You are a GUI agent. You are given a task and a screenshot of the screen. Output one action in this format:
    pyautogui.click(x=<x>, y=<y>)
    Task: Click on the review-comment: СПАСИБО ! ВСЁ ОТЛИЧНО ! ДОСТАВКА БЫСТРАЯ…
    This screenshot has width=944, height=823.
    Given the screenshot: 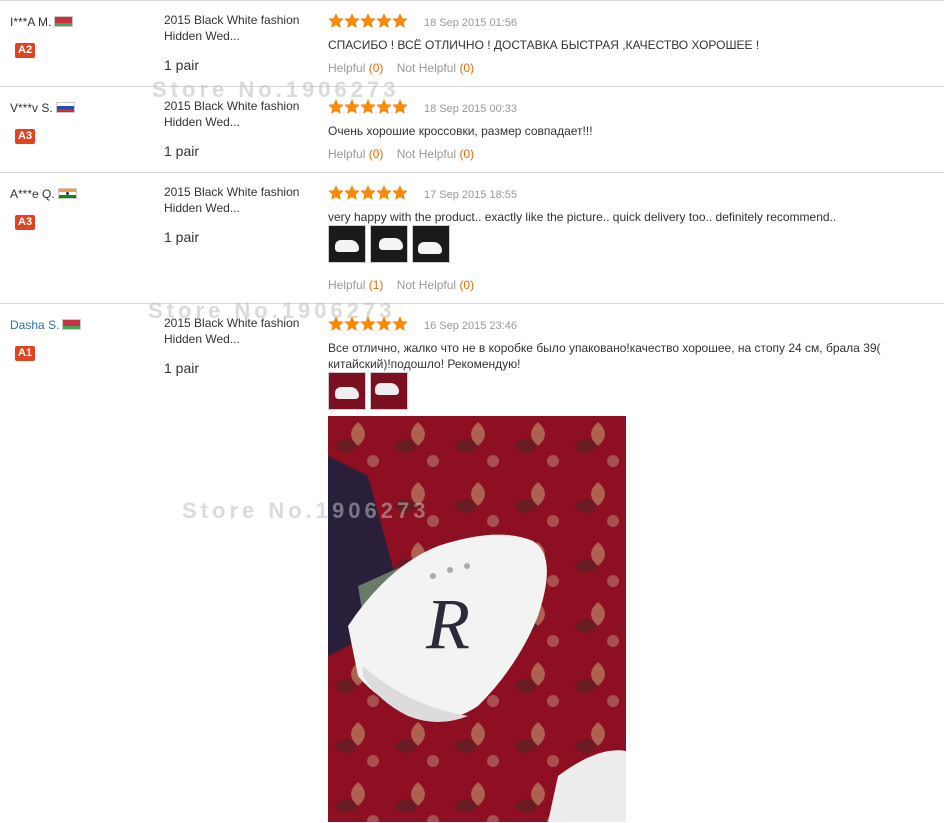 What is the action you would take?
    pyautogui.click(x=544, y=45)
    